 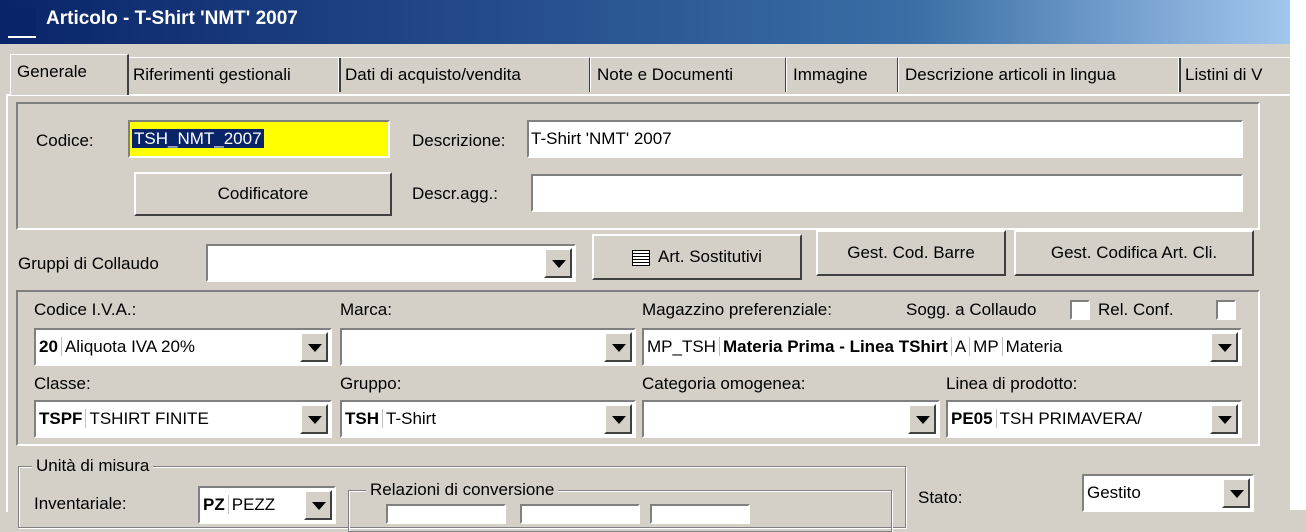 What do you see at coordinates (641, 257) in the screenshot?
I see `table-icon` at bounding box center [641, 257].